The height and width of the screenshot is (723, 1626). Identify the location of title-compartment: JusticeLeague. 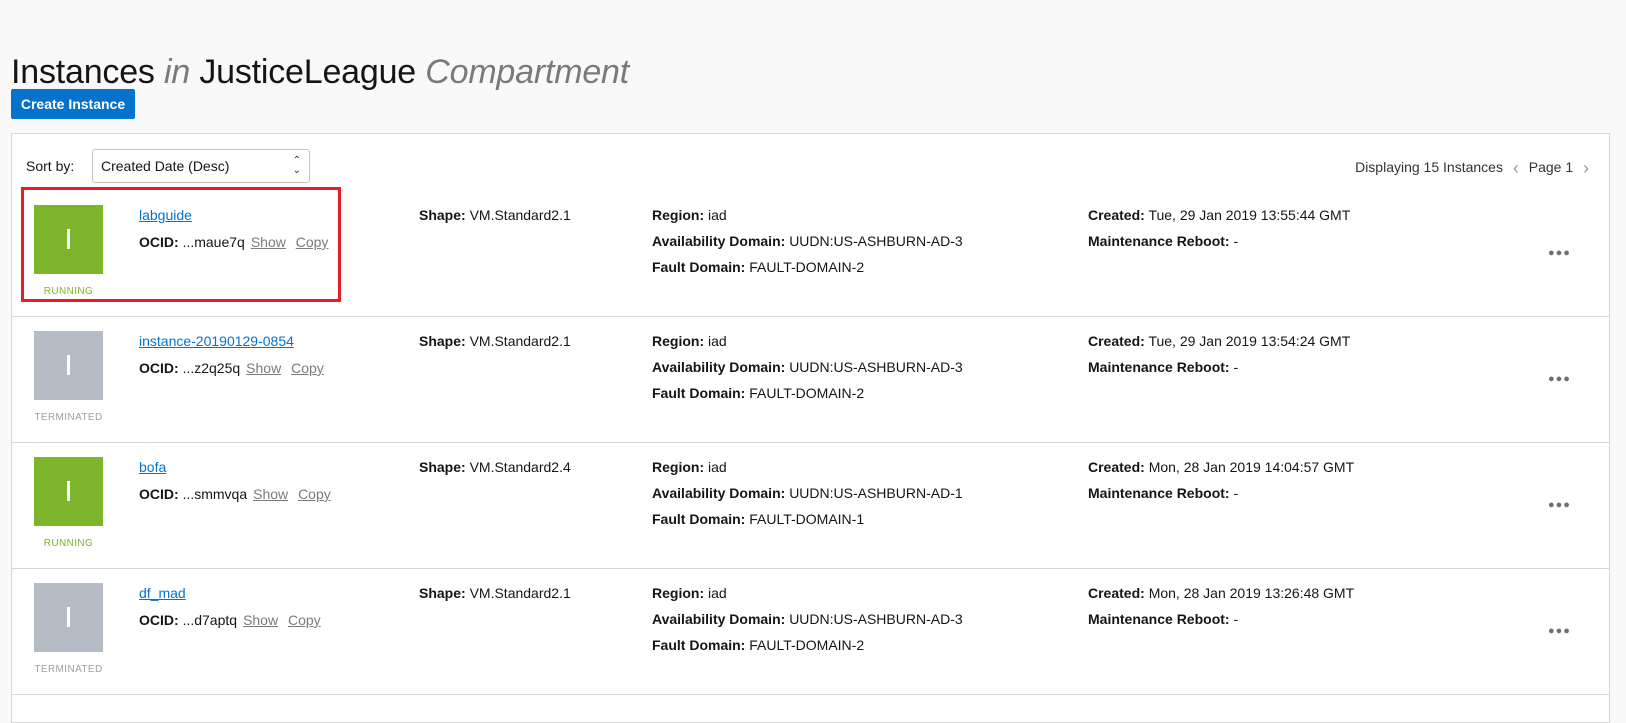
(307, 71).